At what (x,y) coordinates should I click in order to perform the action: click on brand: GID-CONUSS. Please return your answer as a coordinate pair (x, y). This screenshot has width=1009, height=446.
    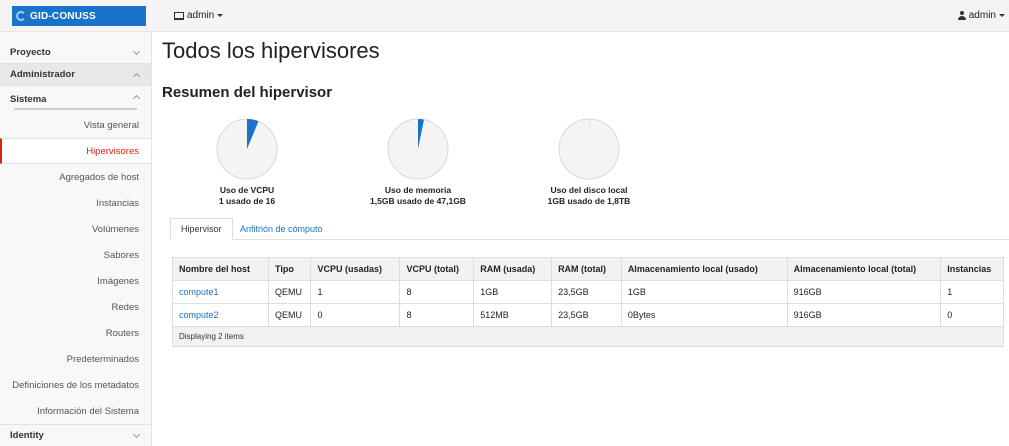
    Looking at the image, I should click on (76, 16).